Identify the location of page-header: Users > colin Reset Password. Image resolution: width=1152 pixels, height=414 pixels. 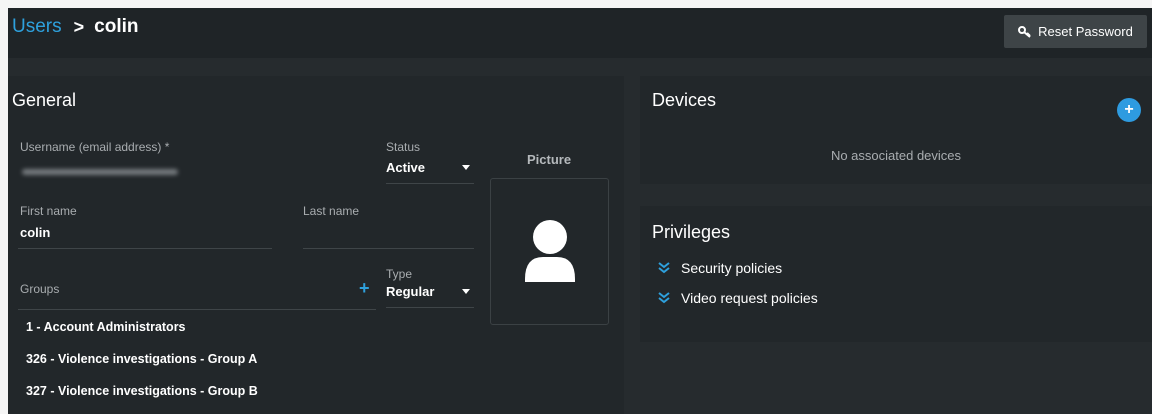
(580, 33).